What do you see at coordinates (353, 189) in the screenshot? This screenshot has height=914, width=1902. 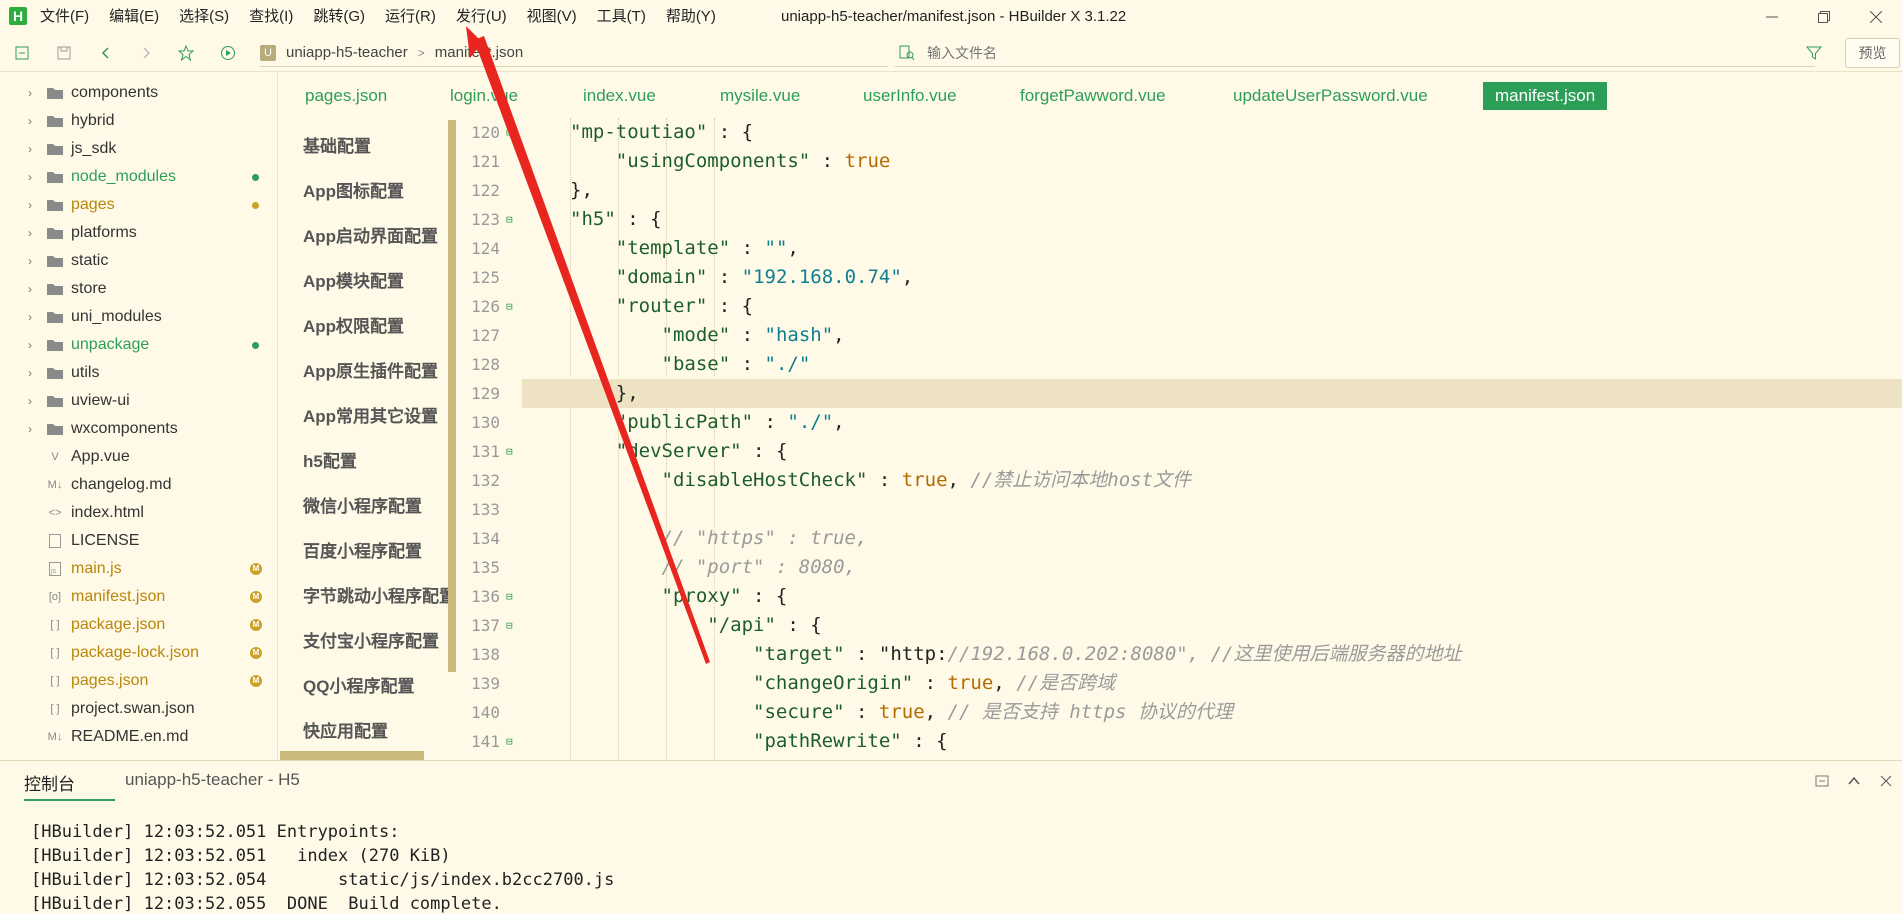 I see `settings-nav-item: App图标配置` at bounding box center [353, 189].